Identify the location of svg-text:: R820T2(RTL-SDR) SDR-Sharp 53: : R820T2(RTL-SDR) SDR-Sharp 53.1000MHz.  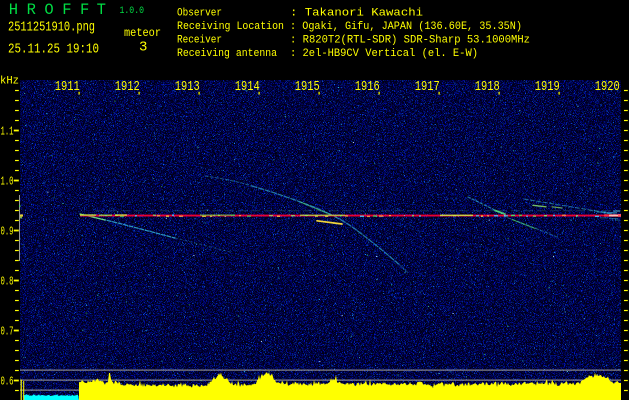
(410, 40).